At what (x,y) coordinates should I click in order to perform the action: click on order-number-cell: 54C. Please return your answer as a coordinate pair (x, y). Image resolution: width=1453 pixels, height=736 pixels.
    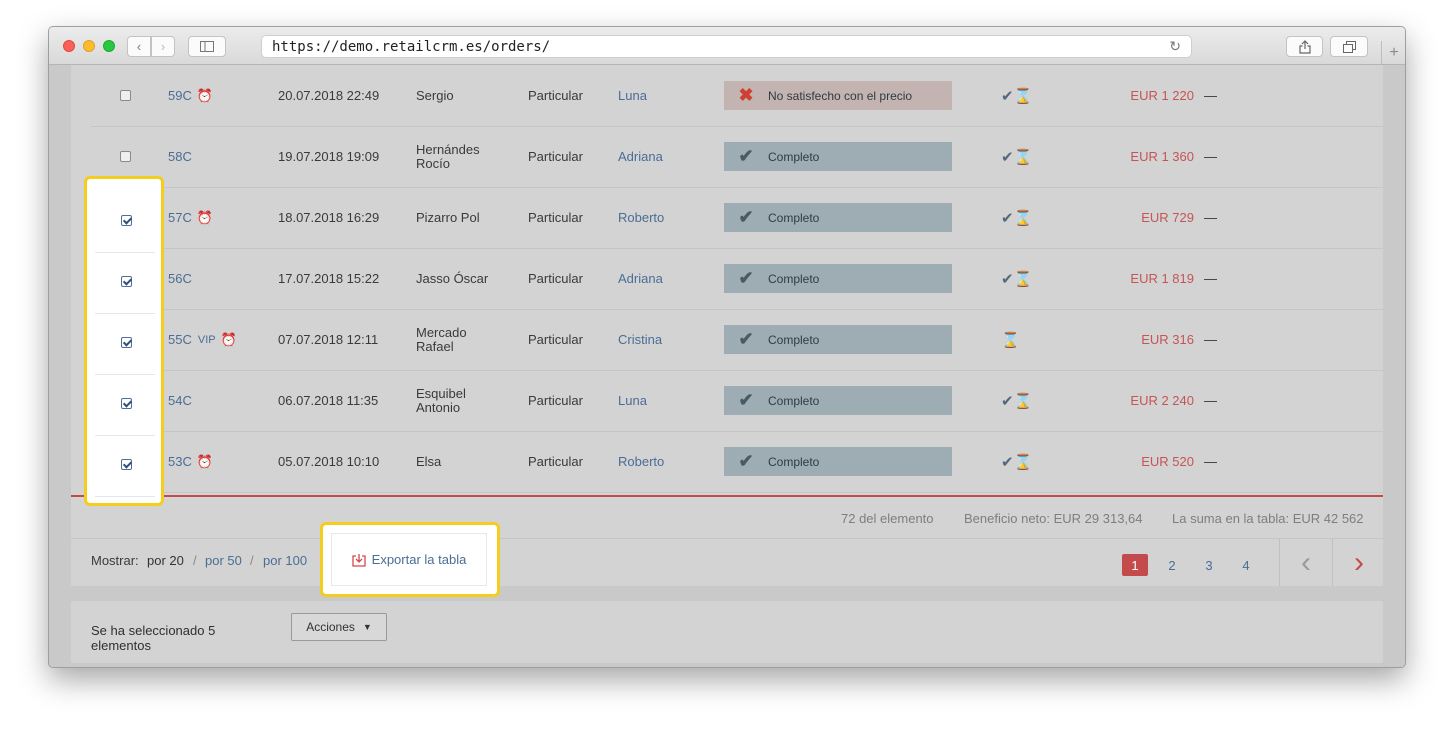
    Looking at the image, I should click on (180, 400).